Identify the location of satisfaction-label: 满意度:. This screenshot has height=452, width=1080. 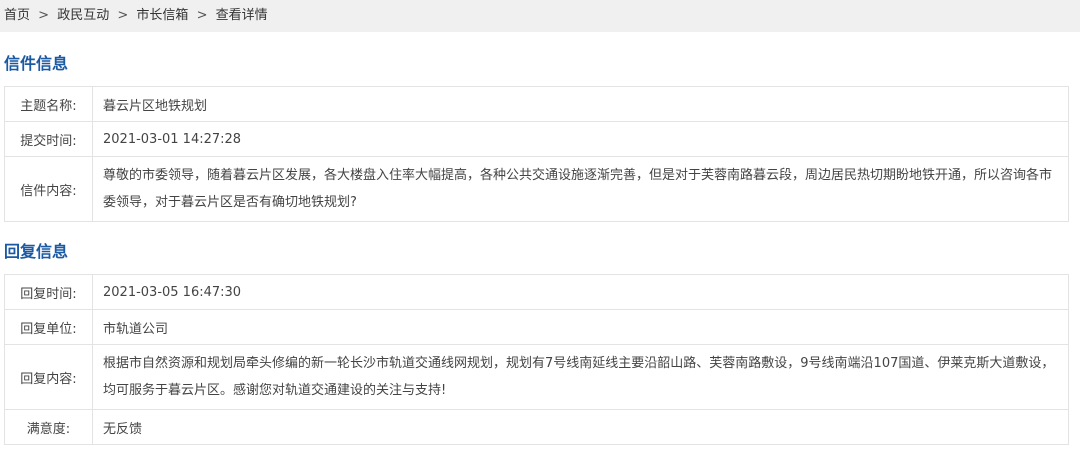
(48, 427).